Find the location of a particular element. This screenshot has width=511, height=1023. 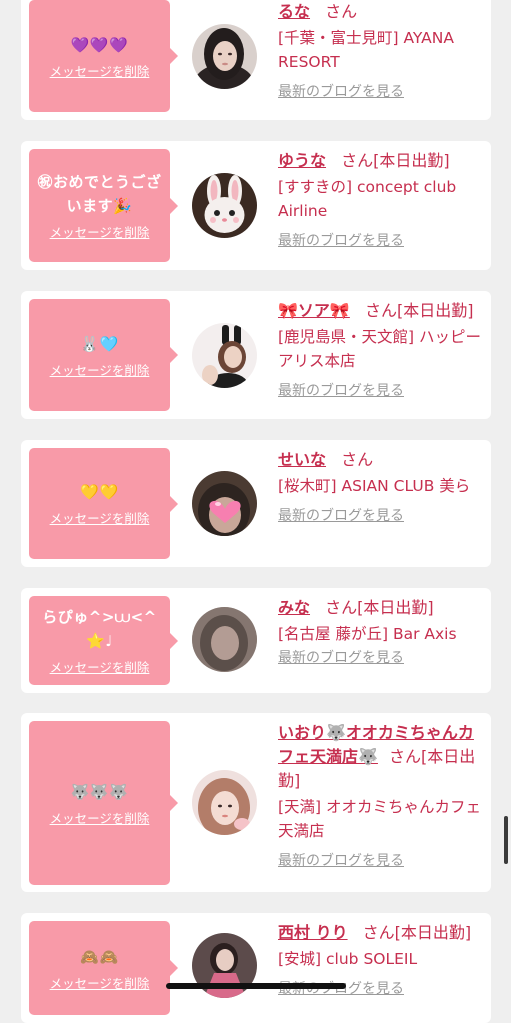

message-bubble: 💛💛 メッセージを削除 is located at coordinates (103, 503).